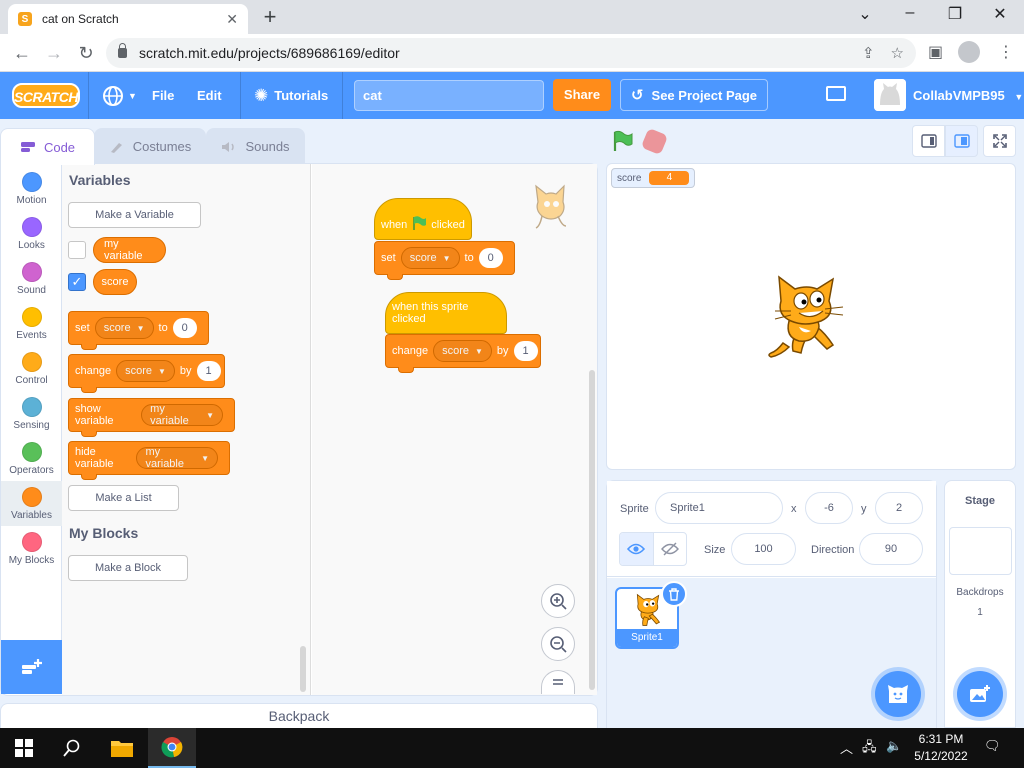 The image size is (1024, 768). What do you see at coordinates (31, 323) in the screenshot?
I see `category-events: Events` at bounding box center [31, 323].